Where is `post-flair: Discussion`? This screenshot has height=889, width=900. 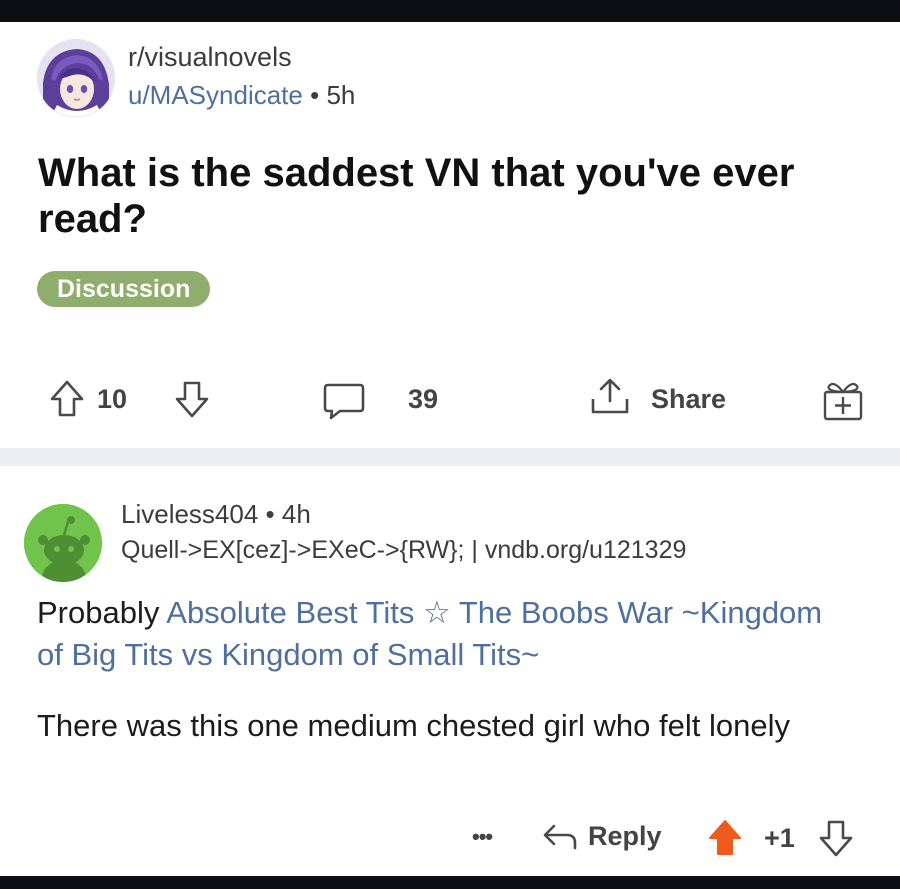 post-flair: Discussion is located at coordinates (124, 289).